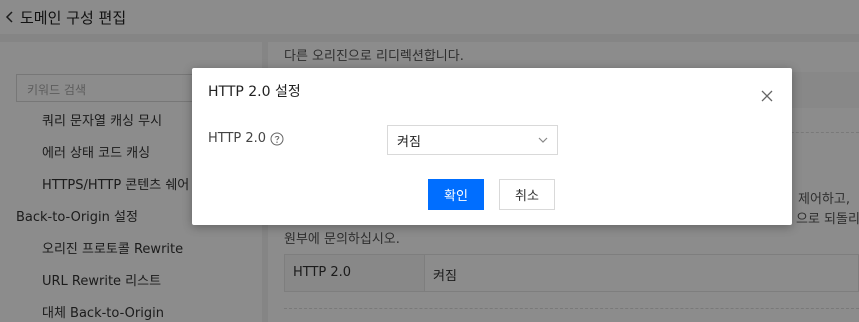 The image size is (859, 322). What do you see at coordinates (472, 140) in the screenshot?
I see `http2-select: 켜짐` at bounding box center [472, 140].